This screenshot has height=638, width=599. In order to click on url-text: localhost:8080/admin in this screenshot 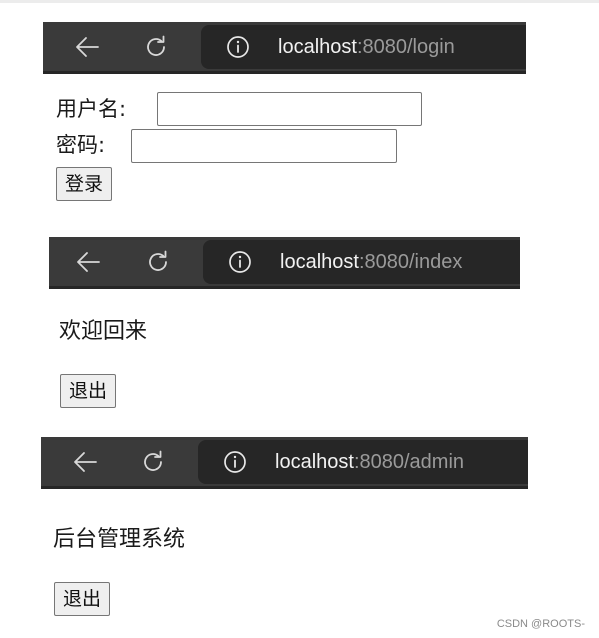, I will do `click(369, 462)`.